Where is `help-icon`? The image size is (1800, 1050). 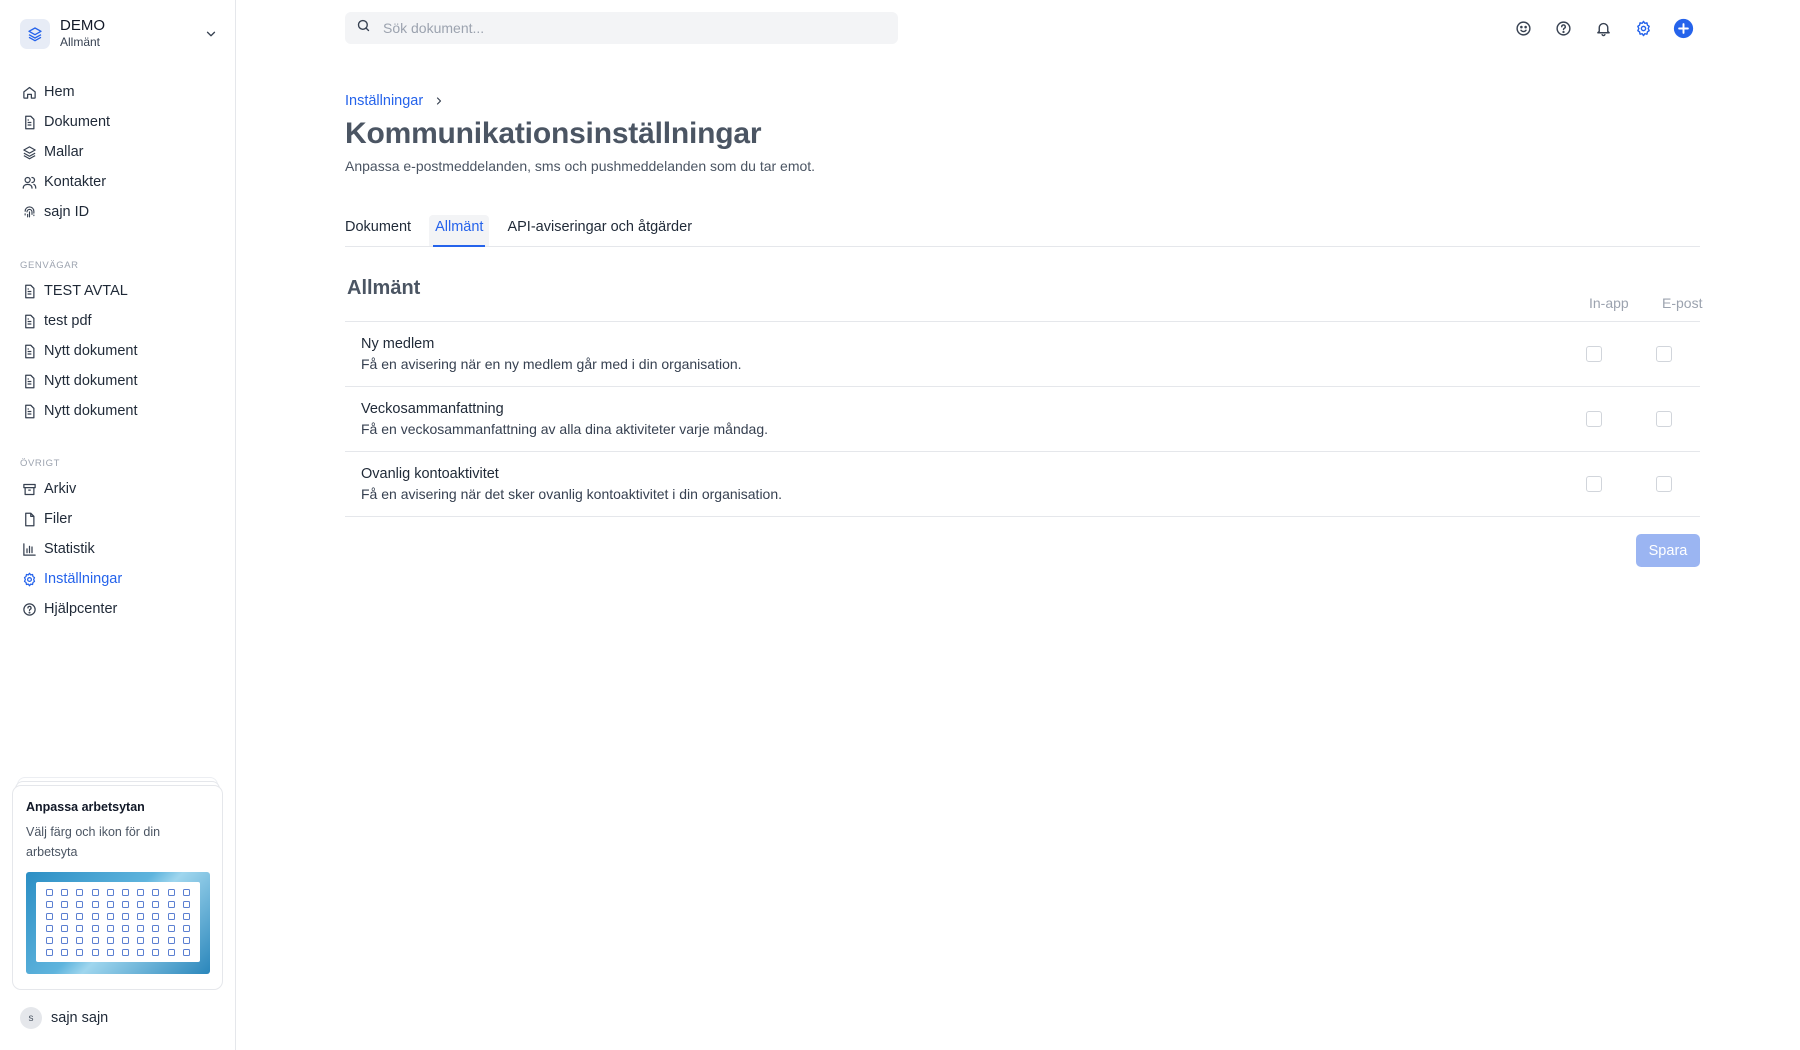 help-icon is located at coordinates (1563, 28).